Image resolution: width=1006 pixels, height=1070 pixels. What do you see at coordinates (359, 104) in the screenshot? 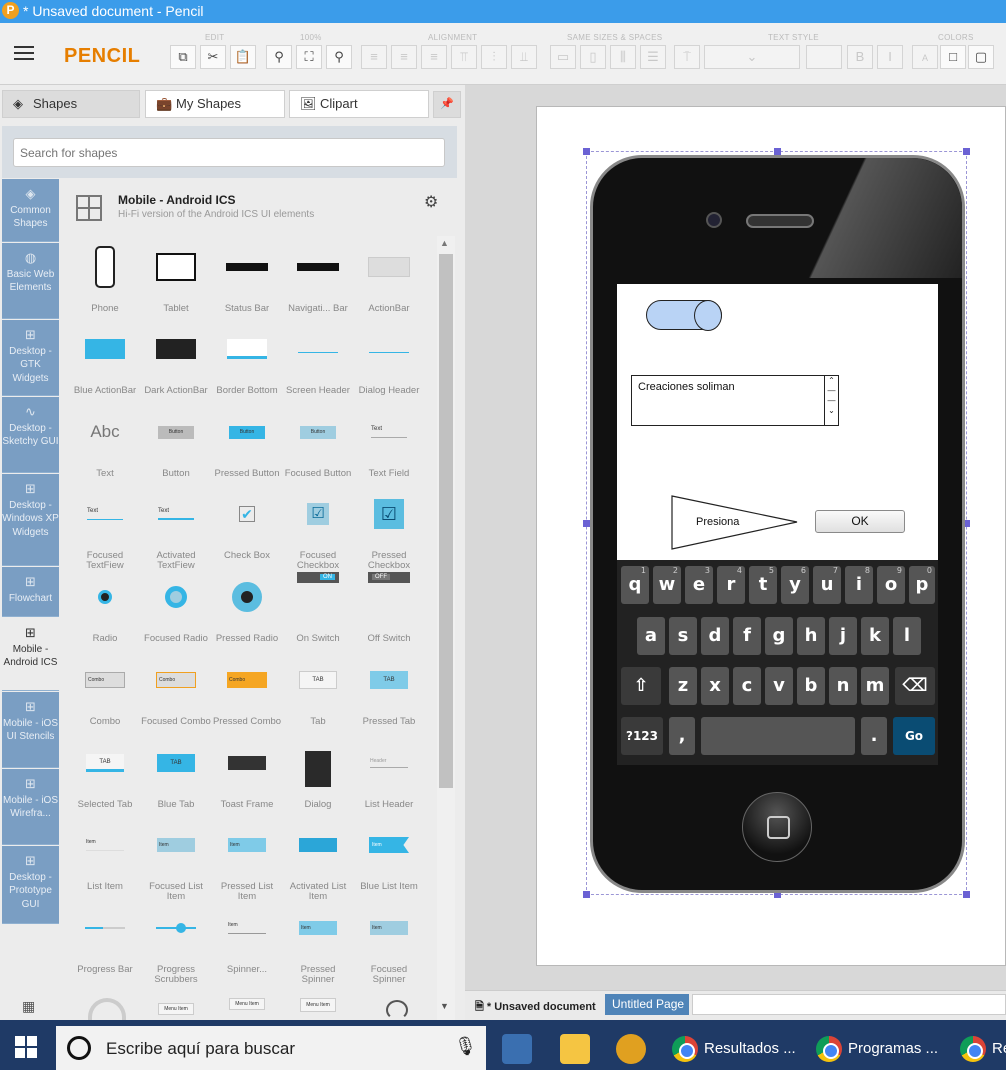
I see `tab-clipart: 🖼 Clipart` at bounding box center [359, 104].